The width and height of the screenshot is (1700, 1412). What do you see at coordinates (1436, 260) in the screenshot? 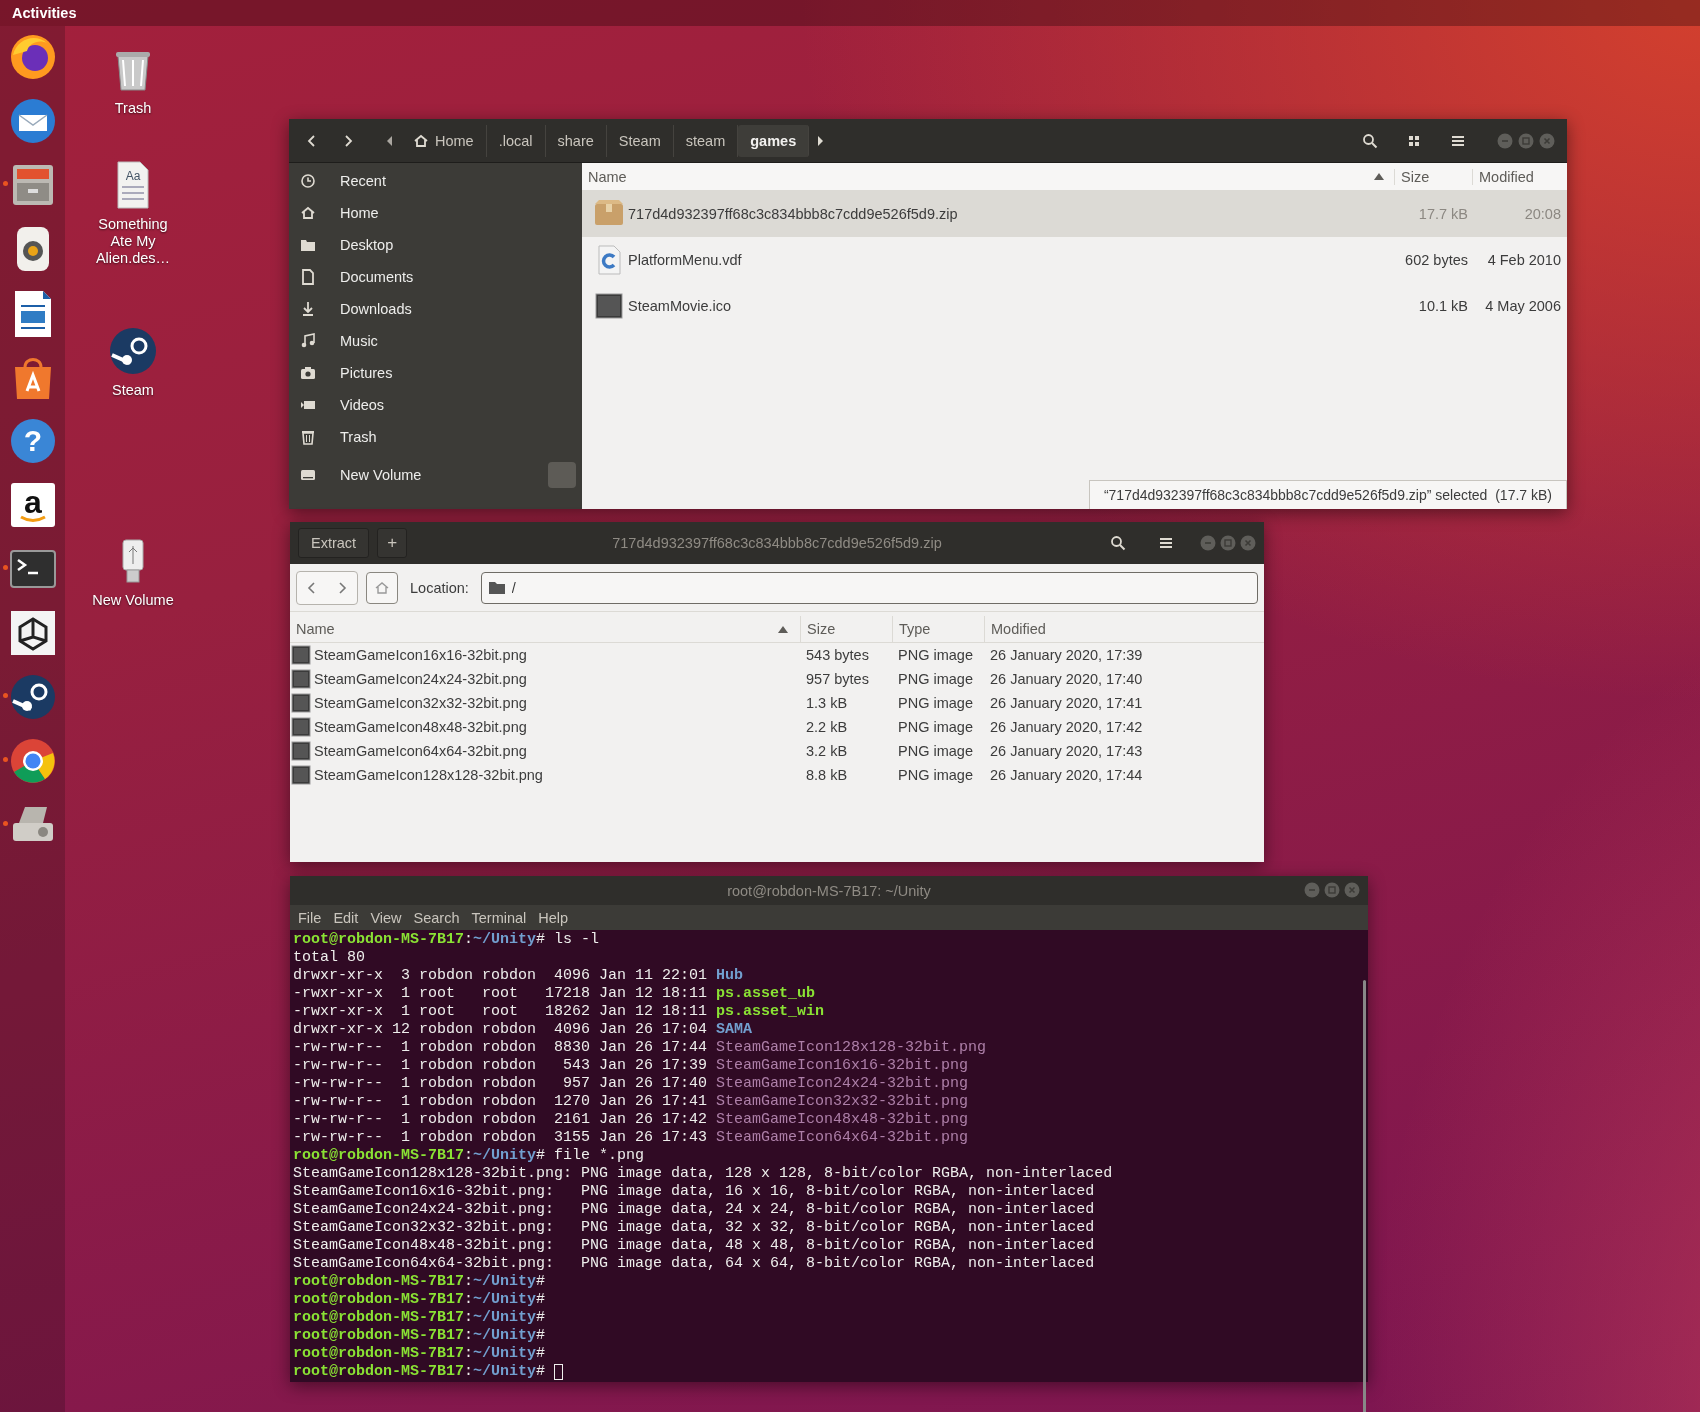
I see `file-size: 602 bytes` at bounding box center [1436, 260].